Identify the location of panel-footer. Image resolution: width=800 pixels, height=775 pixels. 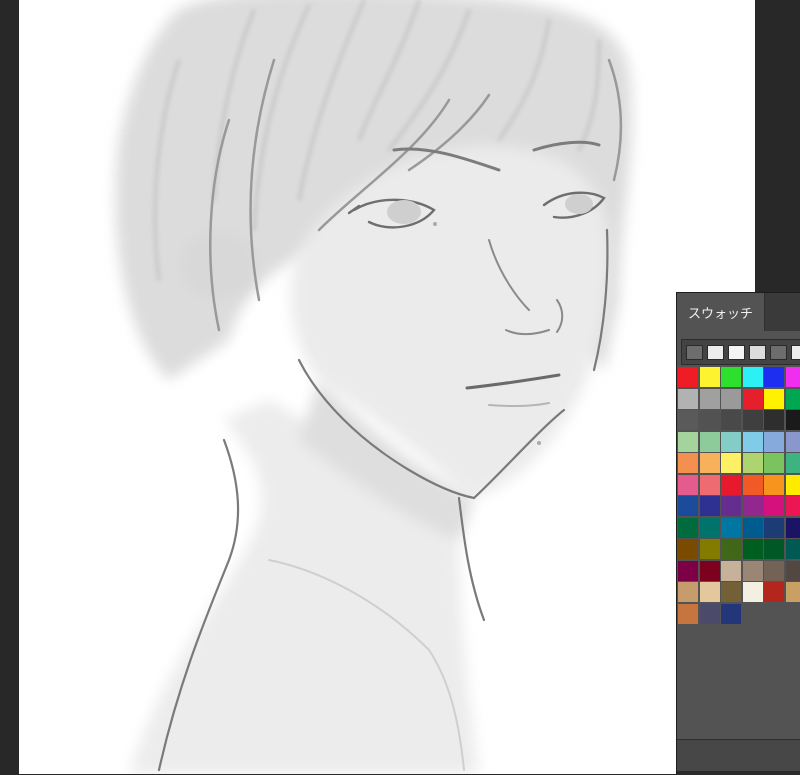
(738, 755).